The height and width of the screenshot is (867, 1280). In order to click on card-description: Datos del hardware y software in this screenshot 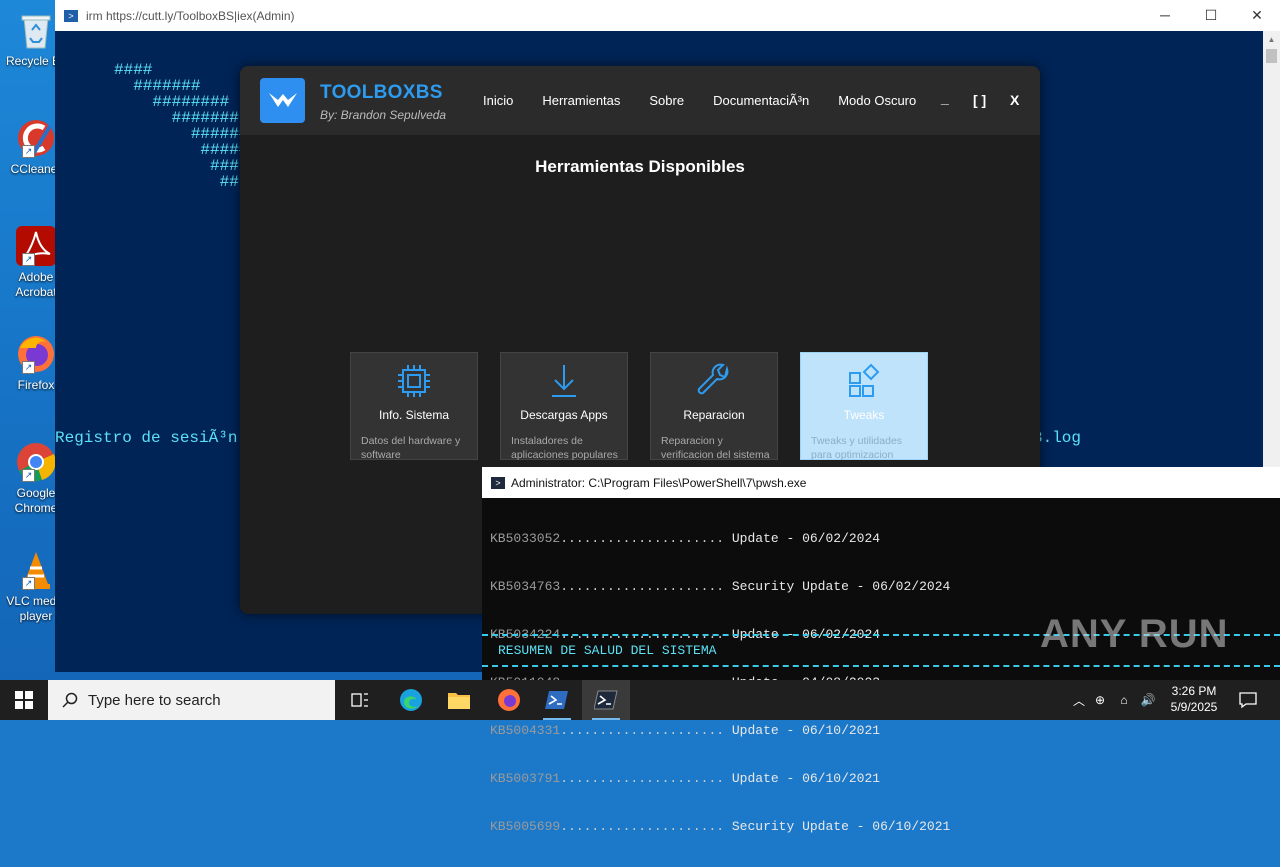, I will do `click(411, 448)`.